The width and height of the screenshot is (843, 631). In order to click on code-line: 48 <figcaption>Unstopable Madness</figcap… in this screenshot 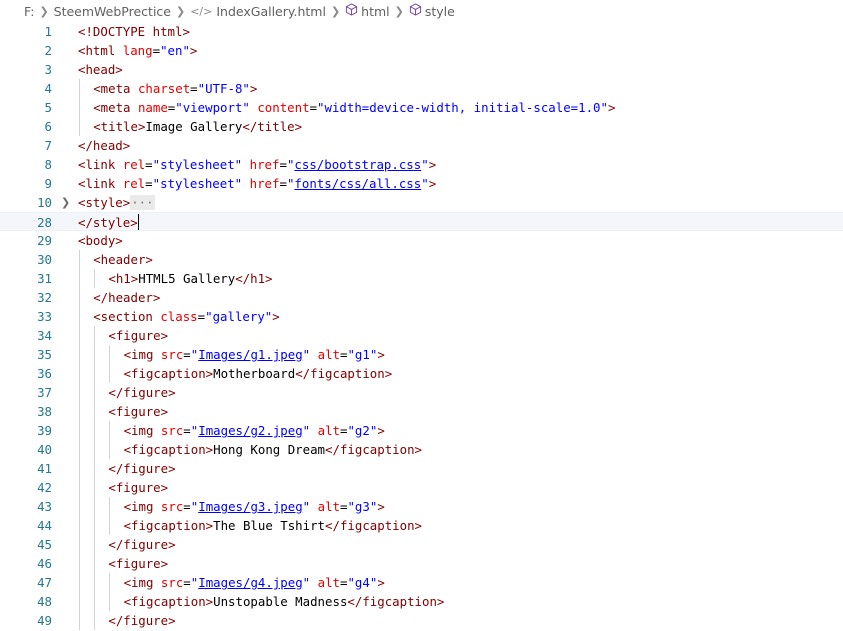, I will do `click(421, 601)`.